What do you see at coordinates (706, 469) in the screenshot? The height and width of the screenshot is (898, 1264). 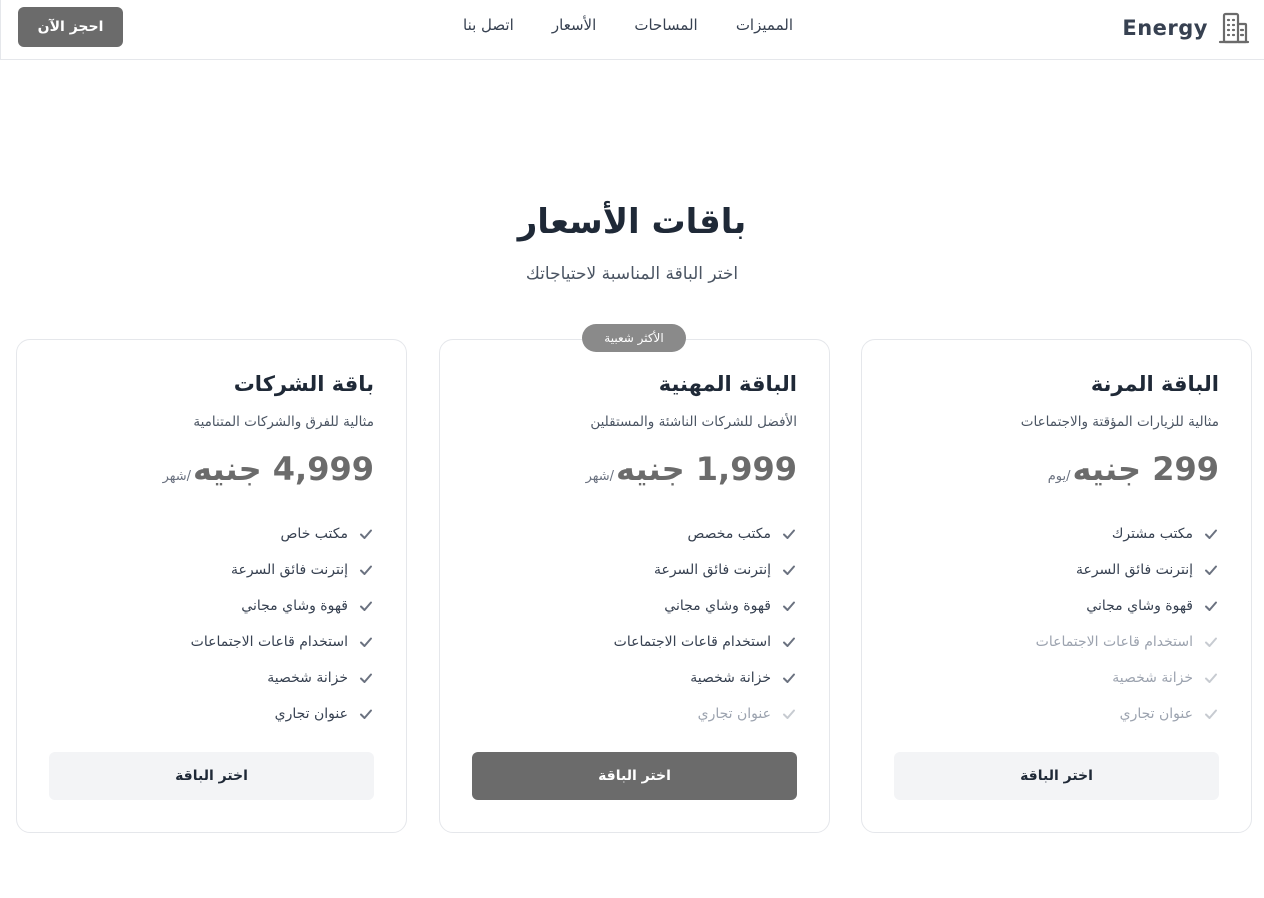 I see `plan-price: 1,999 جنيه` at bounding box center [706, 469].